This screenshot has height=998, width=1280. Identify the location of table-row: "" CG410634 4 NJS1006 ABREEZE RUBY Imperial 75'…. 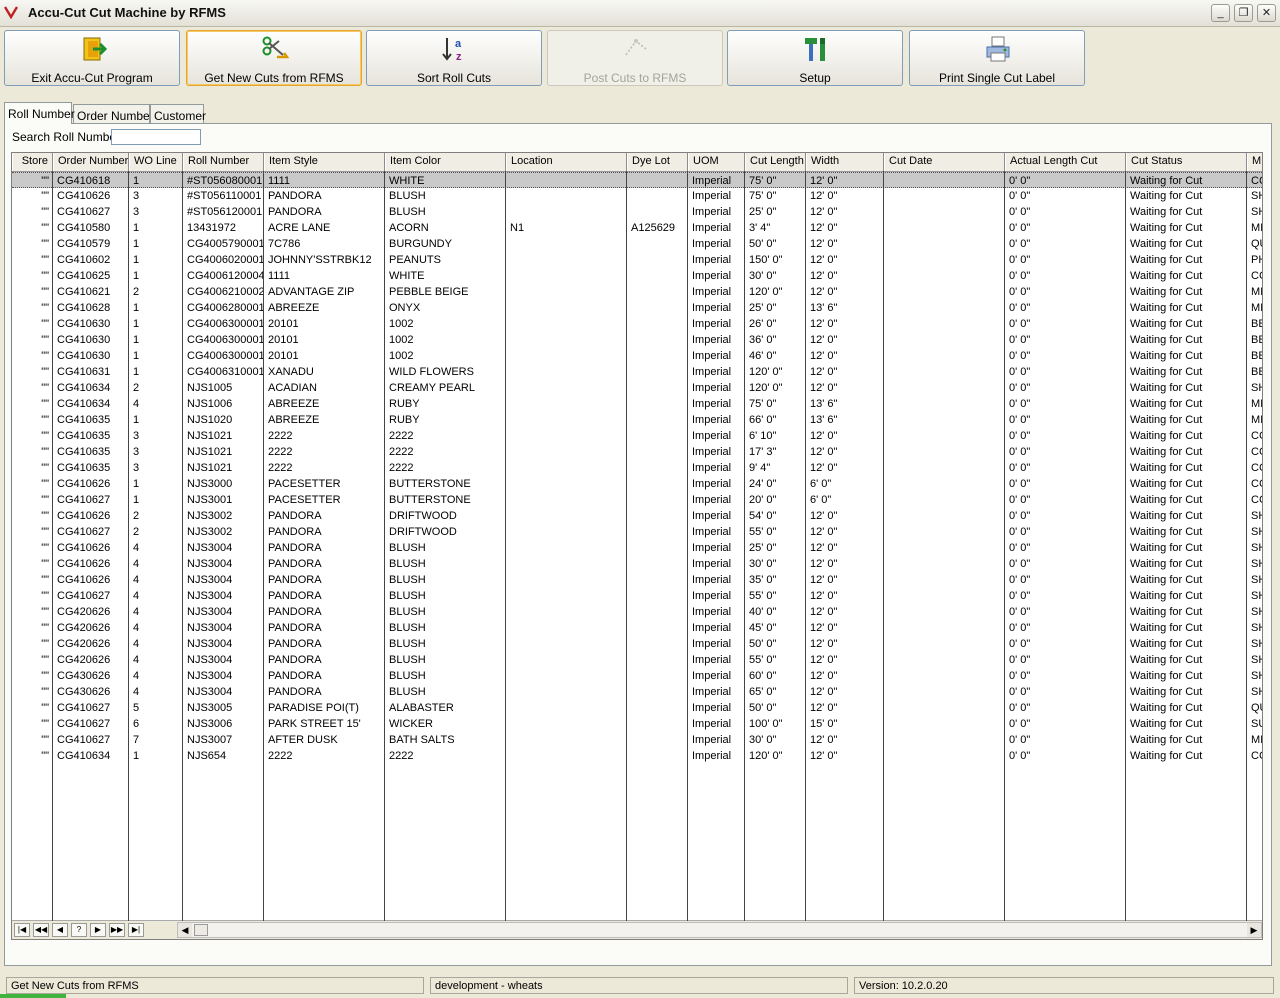
(637, 404).